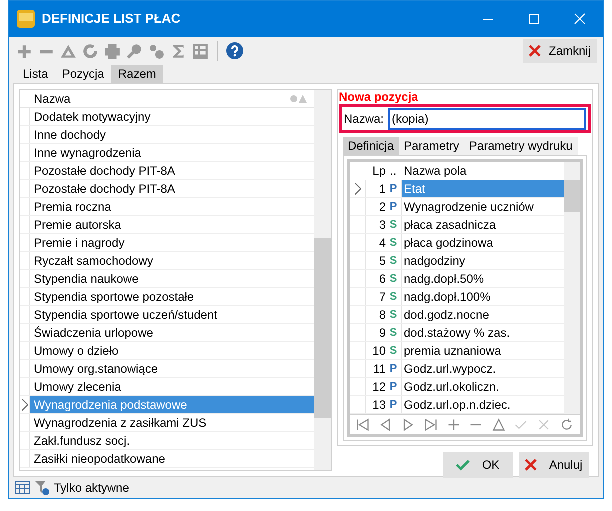 The image size is (612, 511). What do you see at coordinates (172, 297) in the screenshot?
I see `list-item: Stypendia sportowe pozostałe` at bounding box center [172, 297].